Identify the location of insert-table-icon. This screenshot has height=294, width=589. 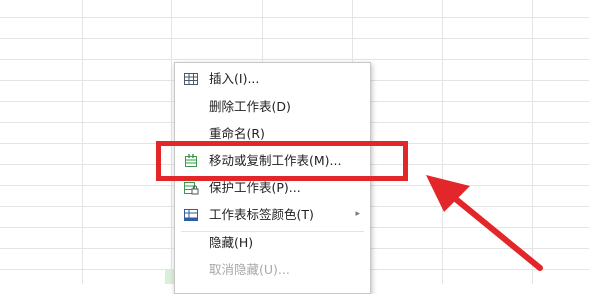
(191, 79).